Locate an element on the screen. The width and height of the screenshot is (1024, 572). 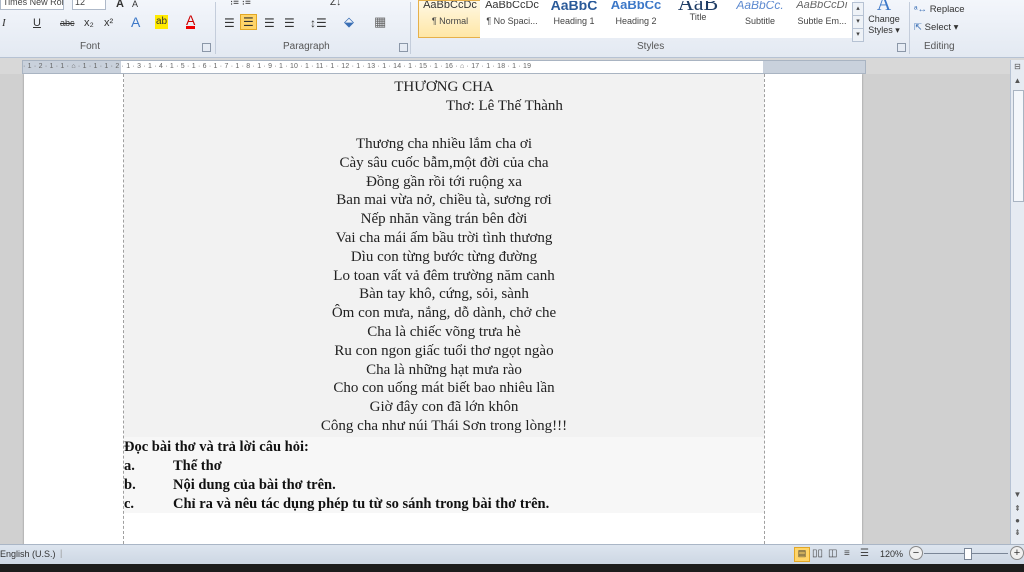
ruler-toggle-icon: ⊟ is located at coordinates (1017, 67).